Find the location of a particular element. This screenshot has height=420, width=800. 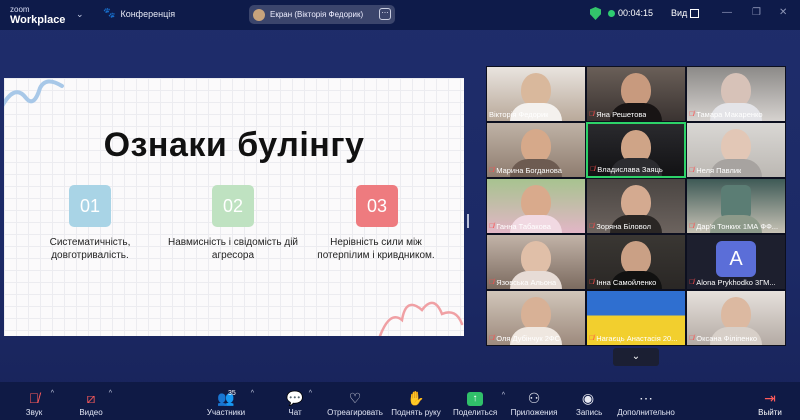

restore-icon: ❐ is located at coordinates (756, 12).